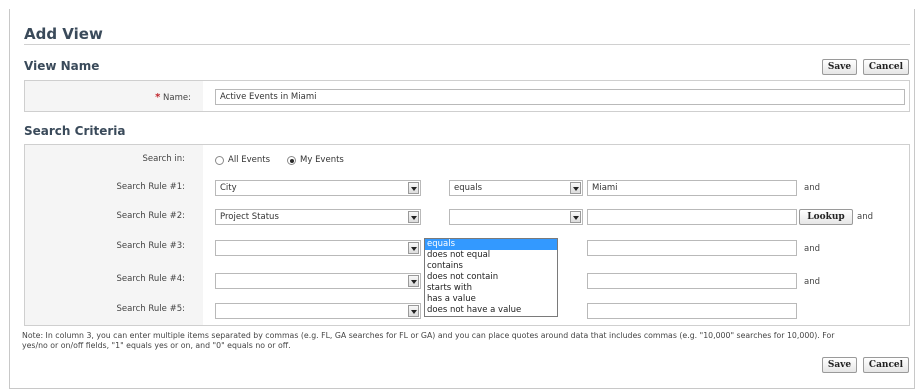  I want to click on radio-my-events-label: My Events, so click(322, 160).